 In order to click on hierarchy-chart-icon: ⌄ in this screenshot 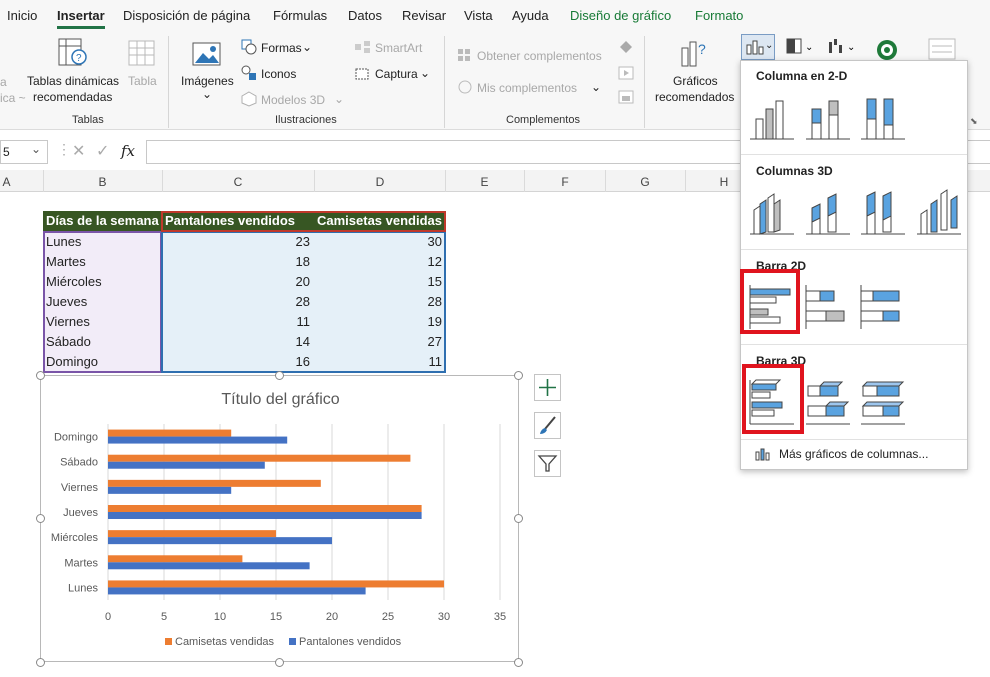, I will do `click(801, 48)`.